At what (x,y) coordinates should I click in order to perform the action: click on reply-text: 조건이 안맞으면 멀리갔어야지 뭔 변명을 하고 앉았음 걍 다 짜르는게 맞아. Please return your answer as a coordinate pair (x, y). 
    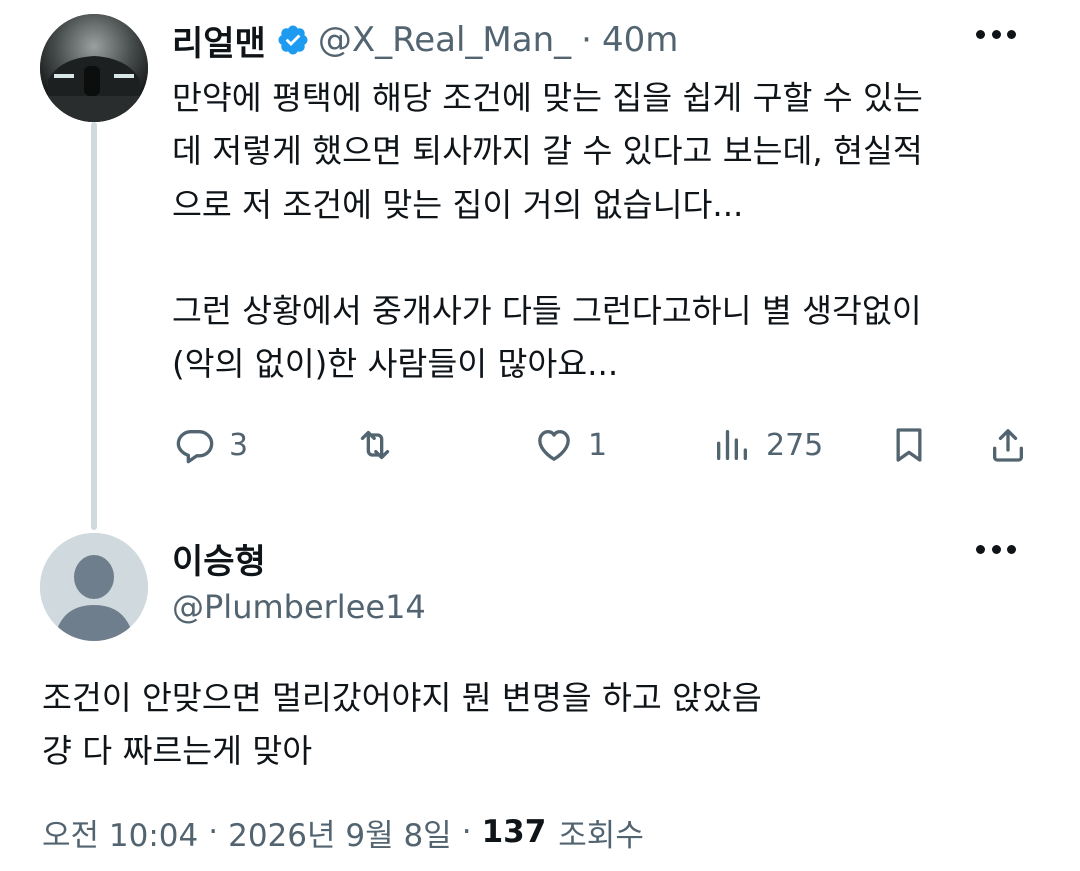
    Looking at the image, I should click on (542, 725).